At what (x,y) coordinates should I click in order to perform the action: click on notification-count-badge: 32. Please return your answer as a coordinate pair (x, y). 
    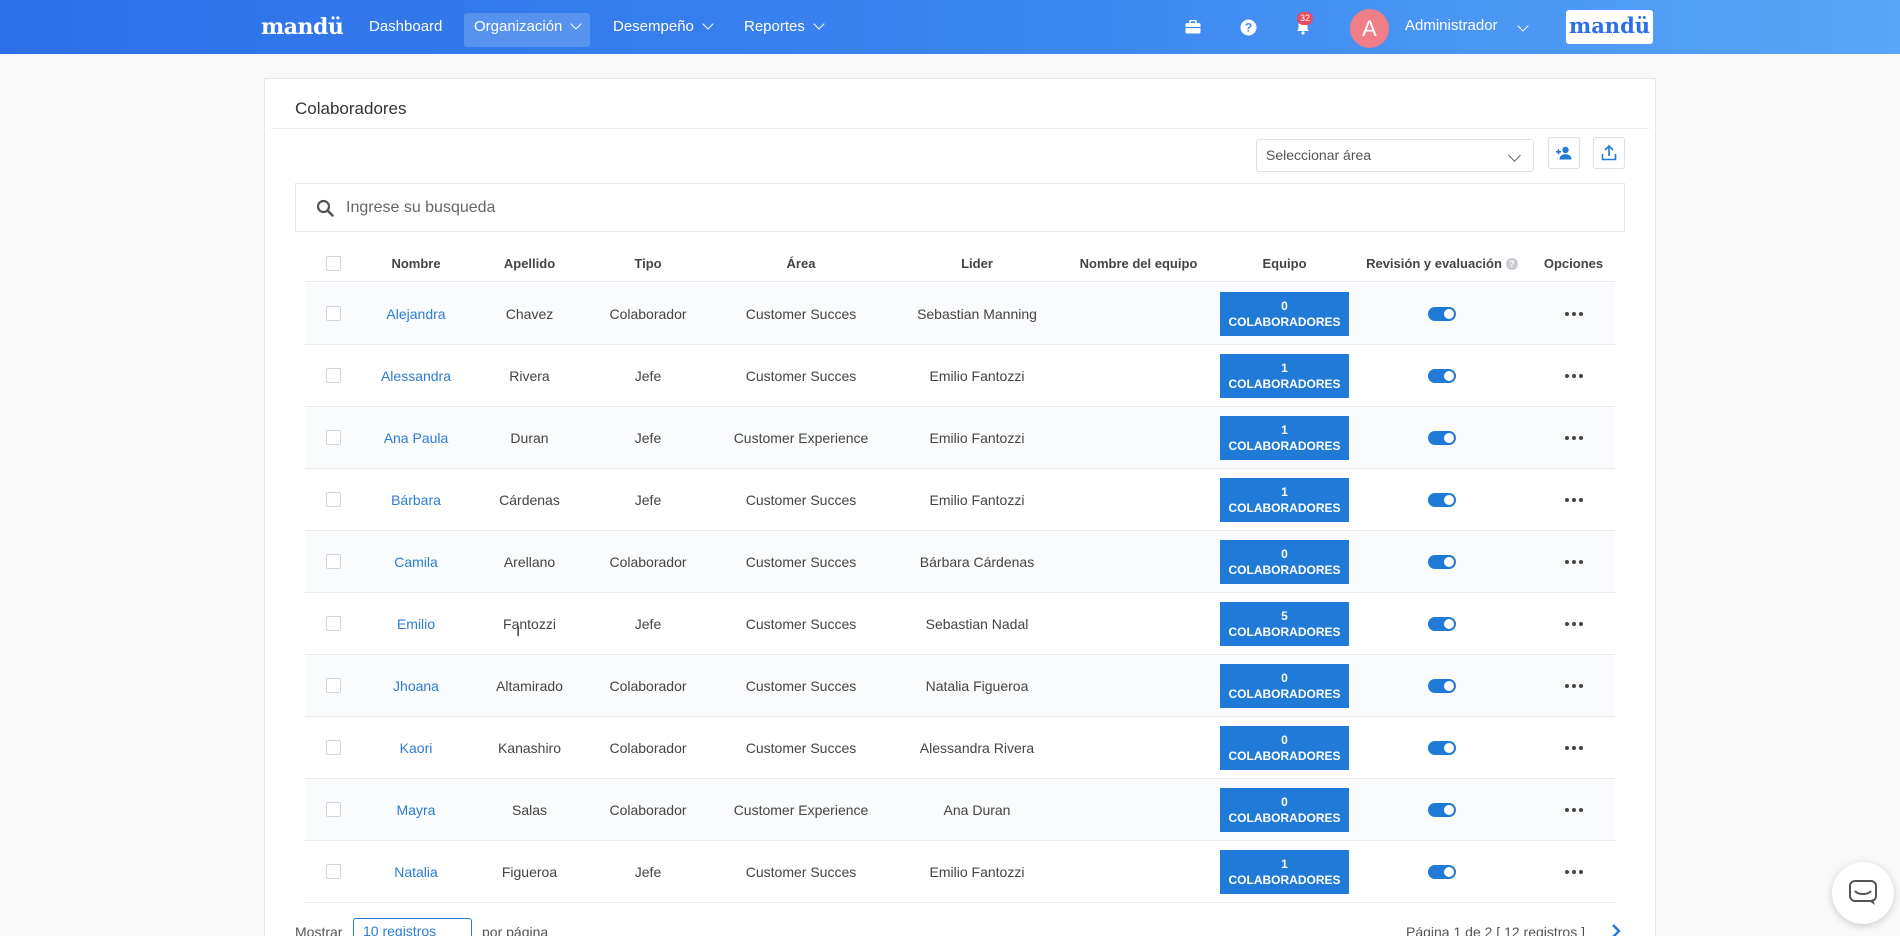
    Looking at the image, I should click on (1305, 18).